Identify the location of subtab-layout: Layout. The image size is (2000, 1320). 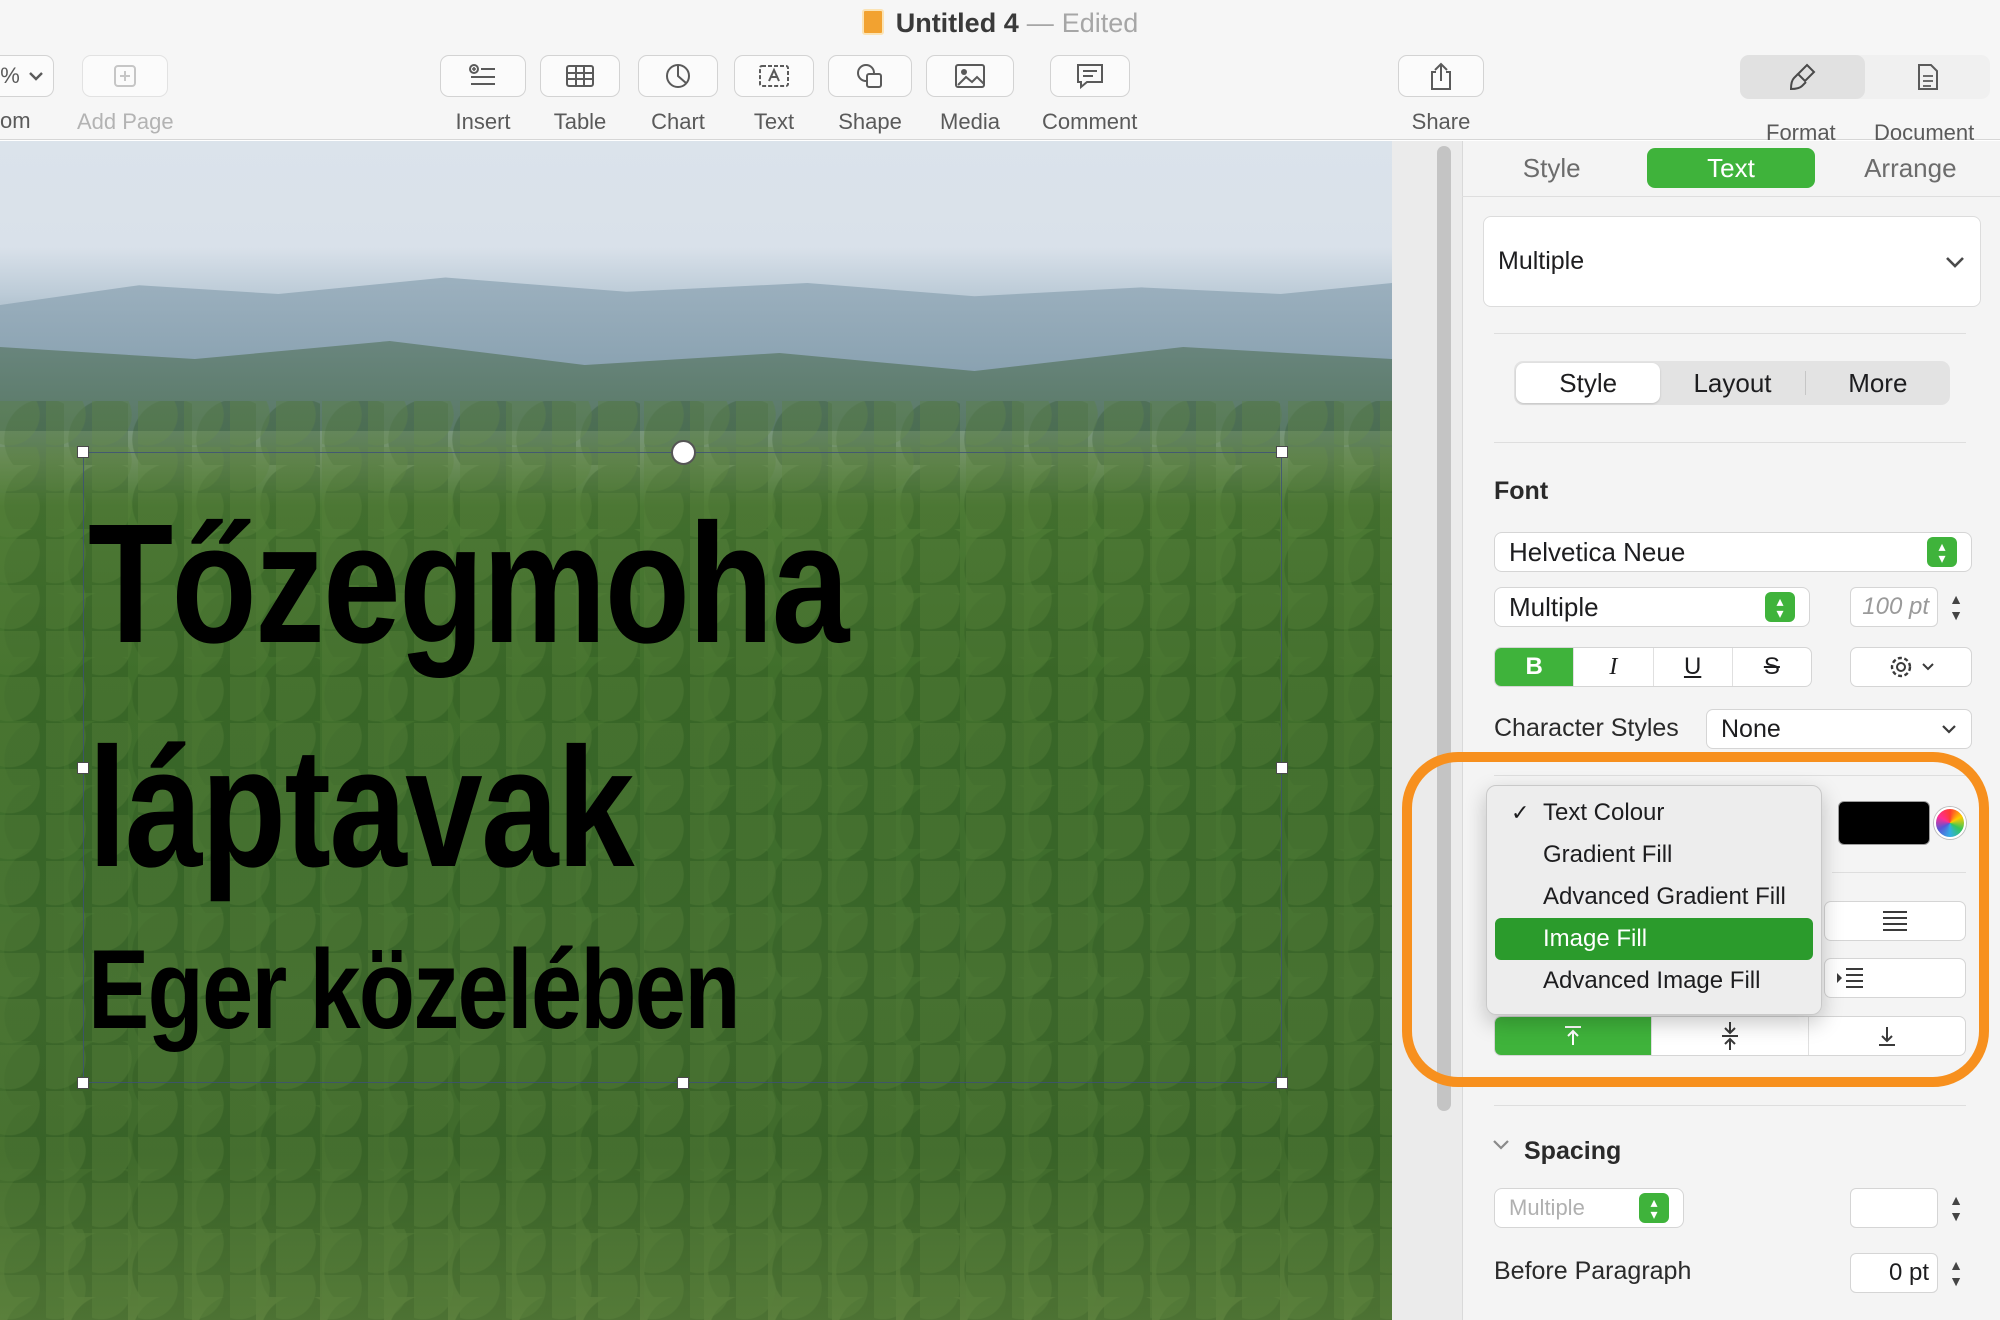
(1732, 383).